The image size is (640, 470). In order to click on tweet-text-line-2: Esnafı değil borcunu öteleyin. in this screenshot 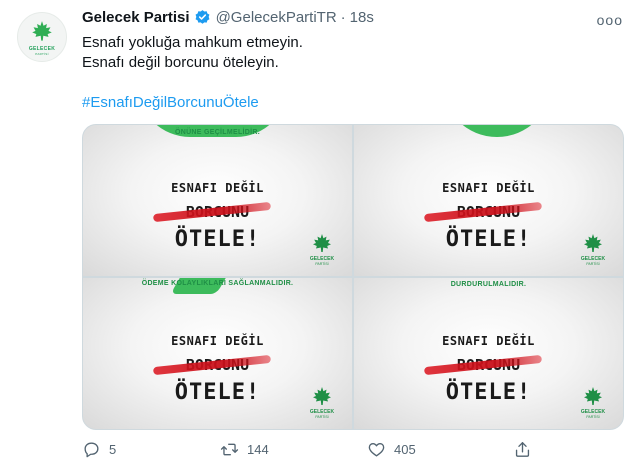, I will do `click(180, 62)`.